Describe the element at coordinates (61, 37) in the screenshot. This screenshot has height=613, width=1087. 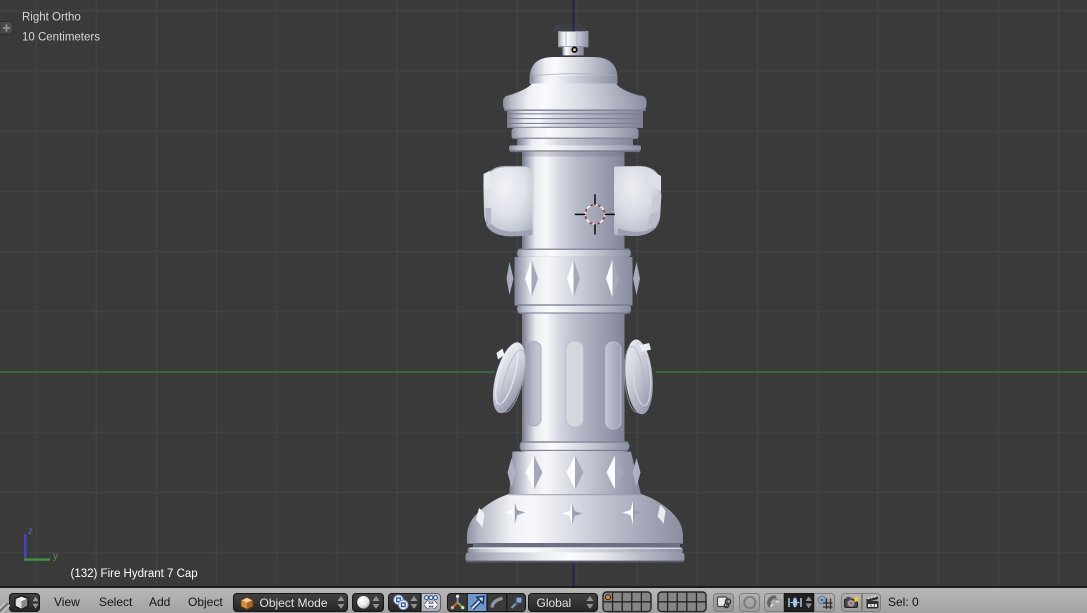
I see `svg-text: 10 Centimeters` at that location.